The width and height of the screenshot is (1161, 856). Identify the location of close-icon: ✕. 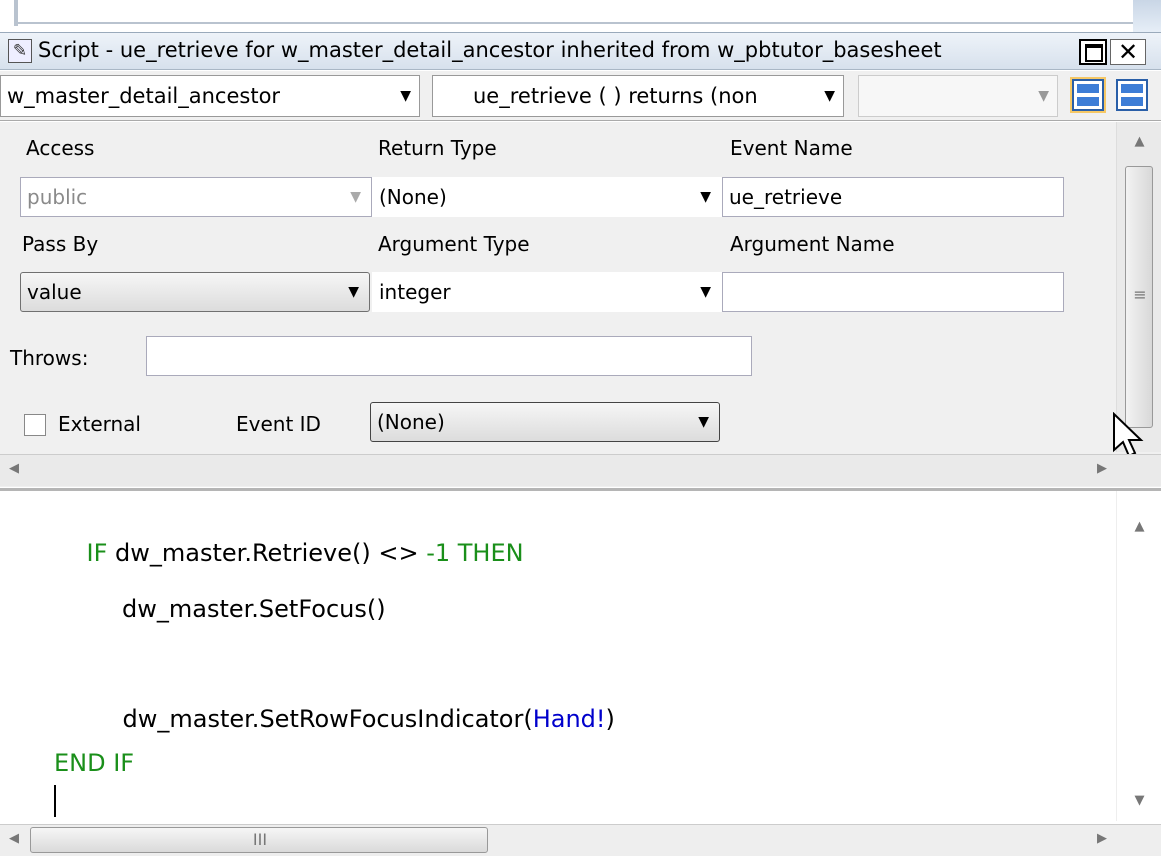
(1128, 52).